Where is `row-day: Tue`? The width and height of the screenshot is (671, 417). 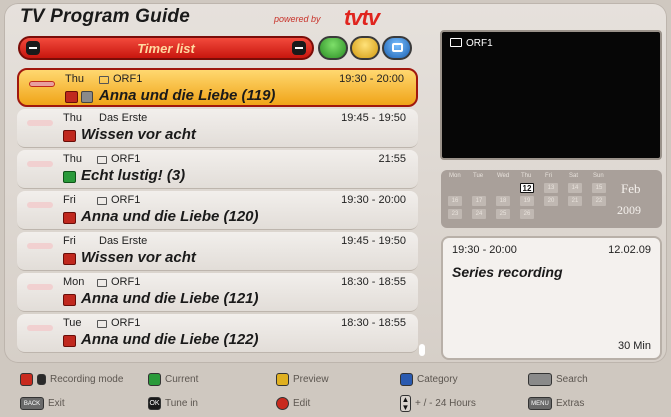 row-day: Tue is located at coordinates (72, 323).